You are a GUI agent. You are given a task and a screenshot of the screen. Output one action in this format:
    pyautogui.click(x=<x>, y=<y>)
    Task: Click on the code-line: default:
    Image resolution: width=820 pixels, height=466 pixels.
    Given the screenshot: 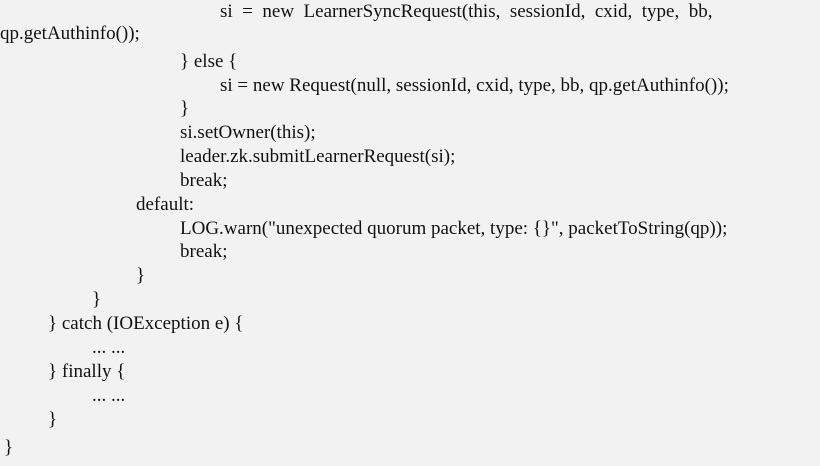 What is the action you would take?
    pyautogui.click(x=165, y=204)
    